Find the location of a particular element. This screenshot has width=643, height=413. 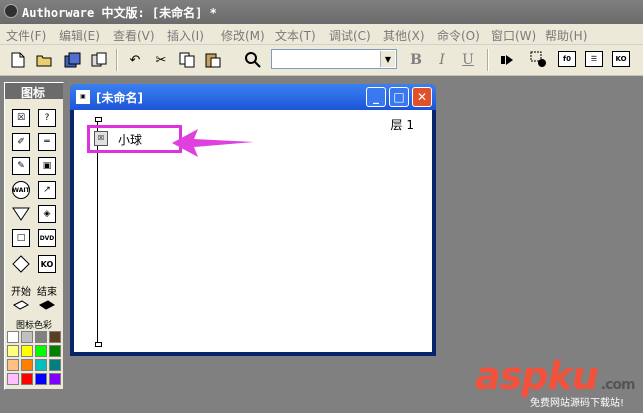

import-icon is located at coordinates (99, 60).